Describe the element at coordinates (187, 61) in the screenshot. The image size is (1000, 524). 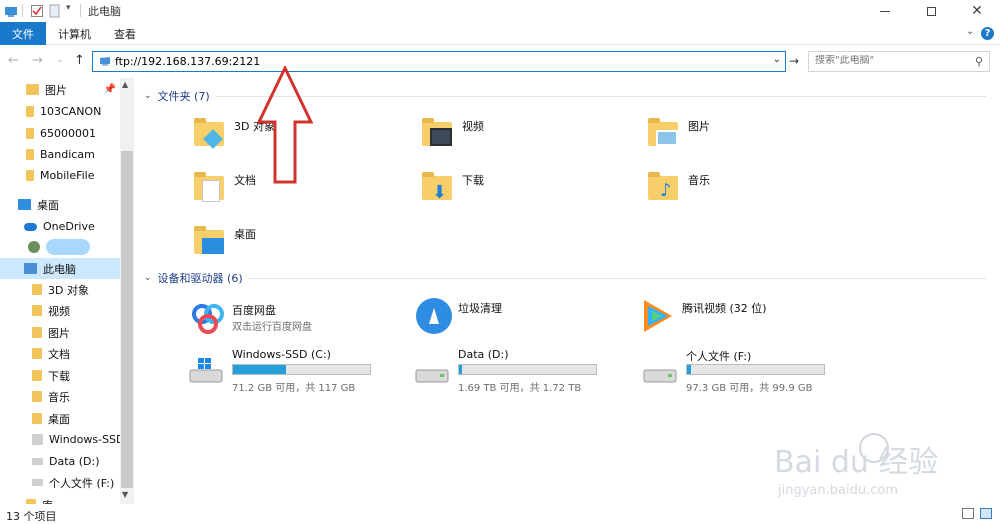
I see `address-input: ftp://192.168.137.69:2121` at that location.